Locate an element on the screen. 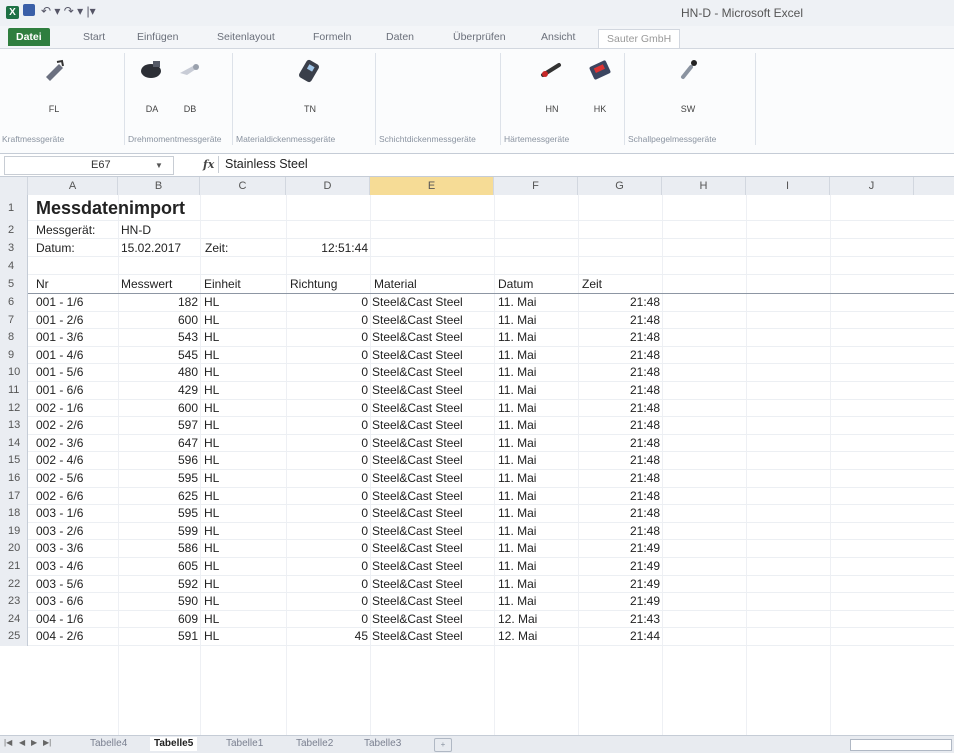 This screenshot has height=753, width=954. row-header: 19 is located at coordinates (14, 531).